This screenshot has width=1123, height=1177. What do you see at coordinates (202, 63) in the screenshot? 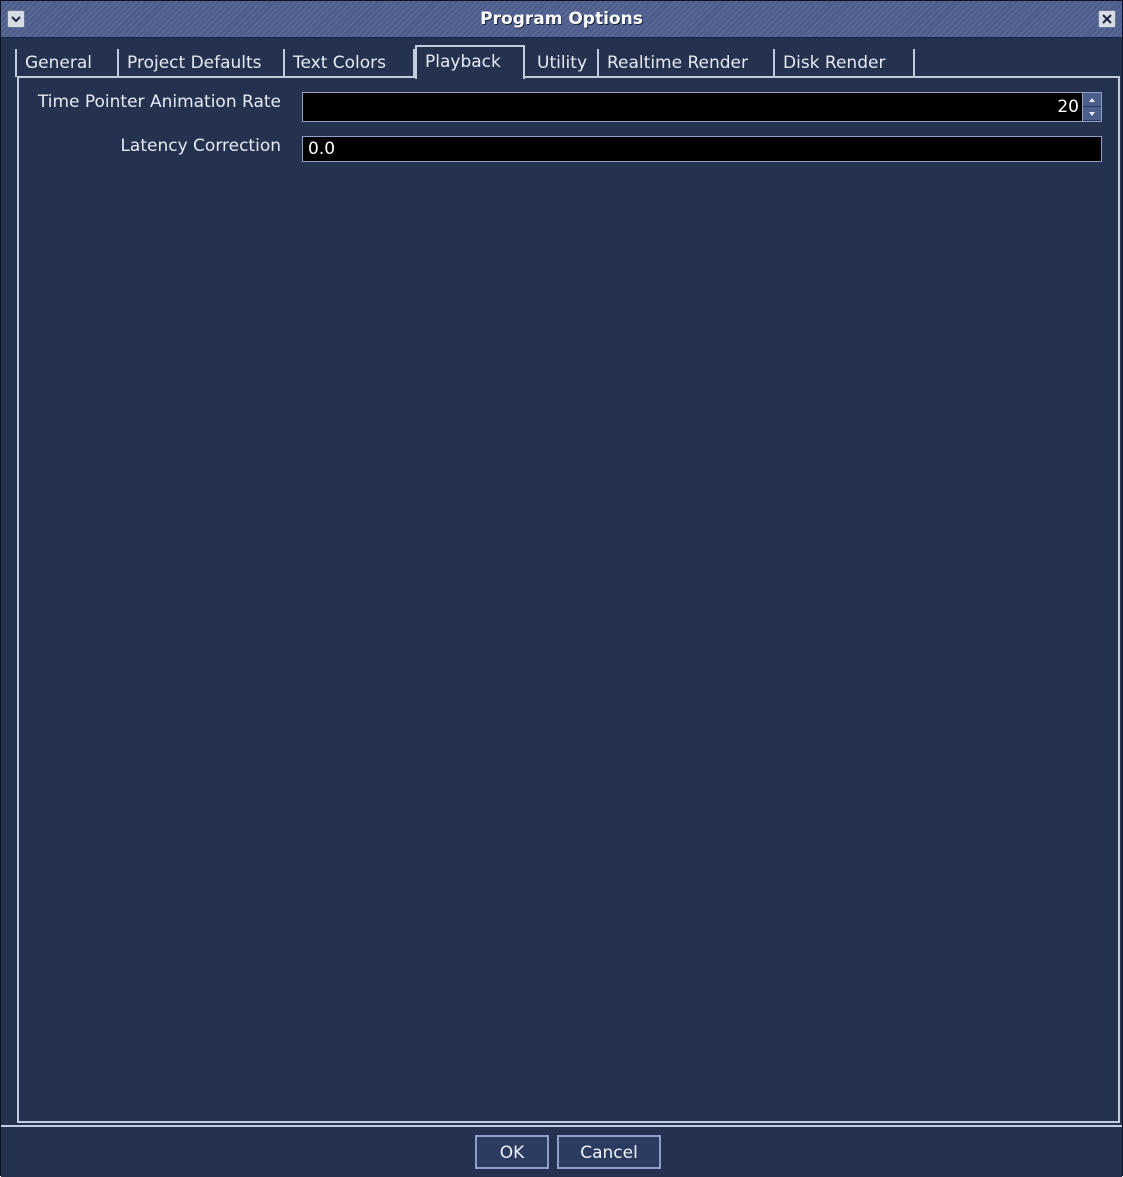
I see `tab-project-defaults: Project Defaults` at bounding box center [202, 63].